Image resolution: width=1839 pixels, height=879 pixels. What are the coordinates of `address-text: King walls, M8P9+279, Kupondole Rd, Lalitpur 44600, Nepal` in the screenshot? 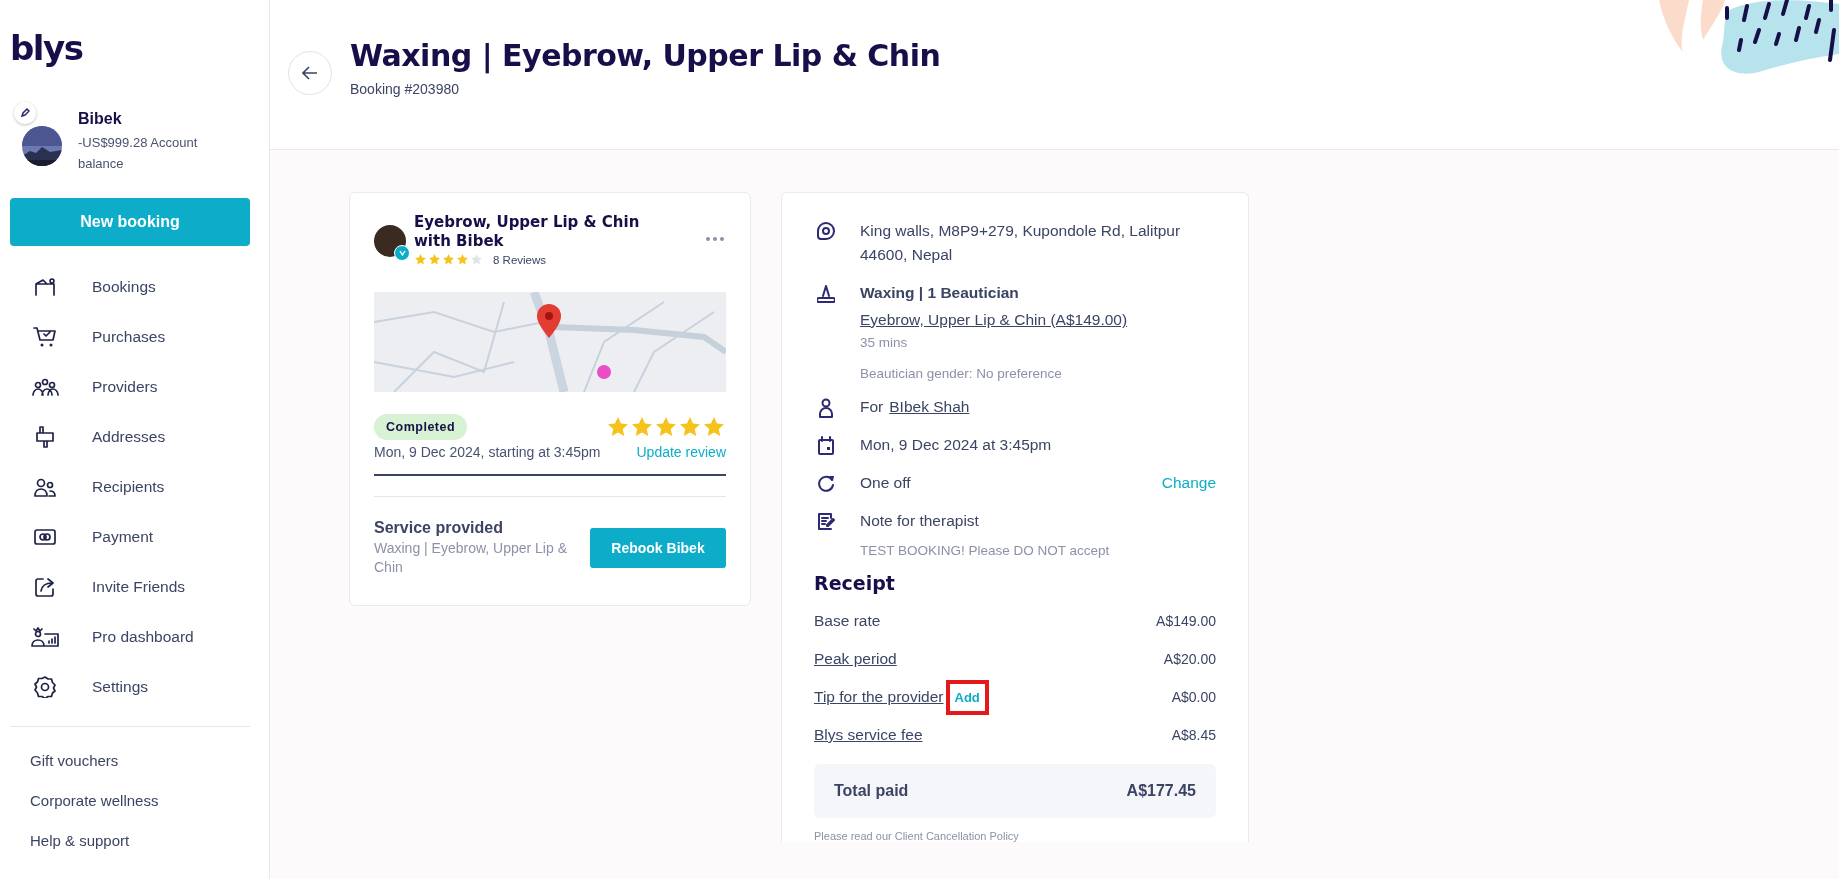 It's located at (1021, 243).